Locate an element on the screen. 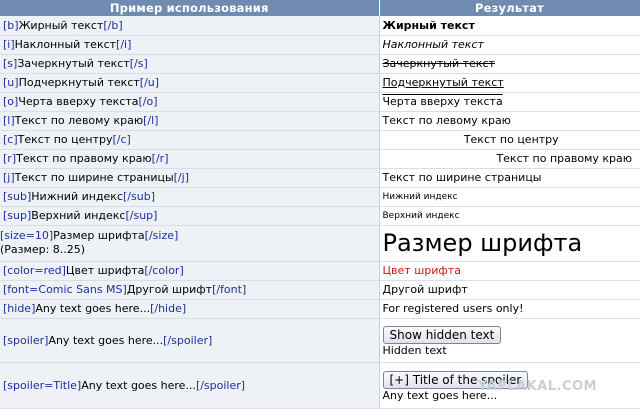  bbcode-close-tag: [/font] is located at coordinates (229, 289).